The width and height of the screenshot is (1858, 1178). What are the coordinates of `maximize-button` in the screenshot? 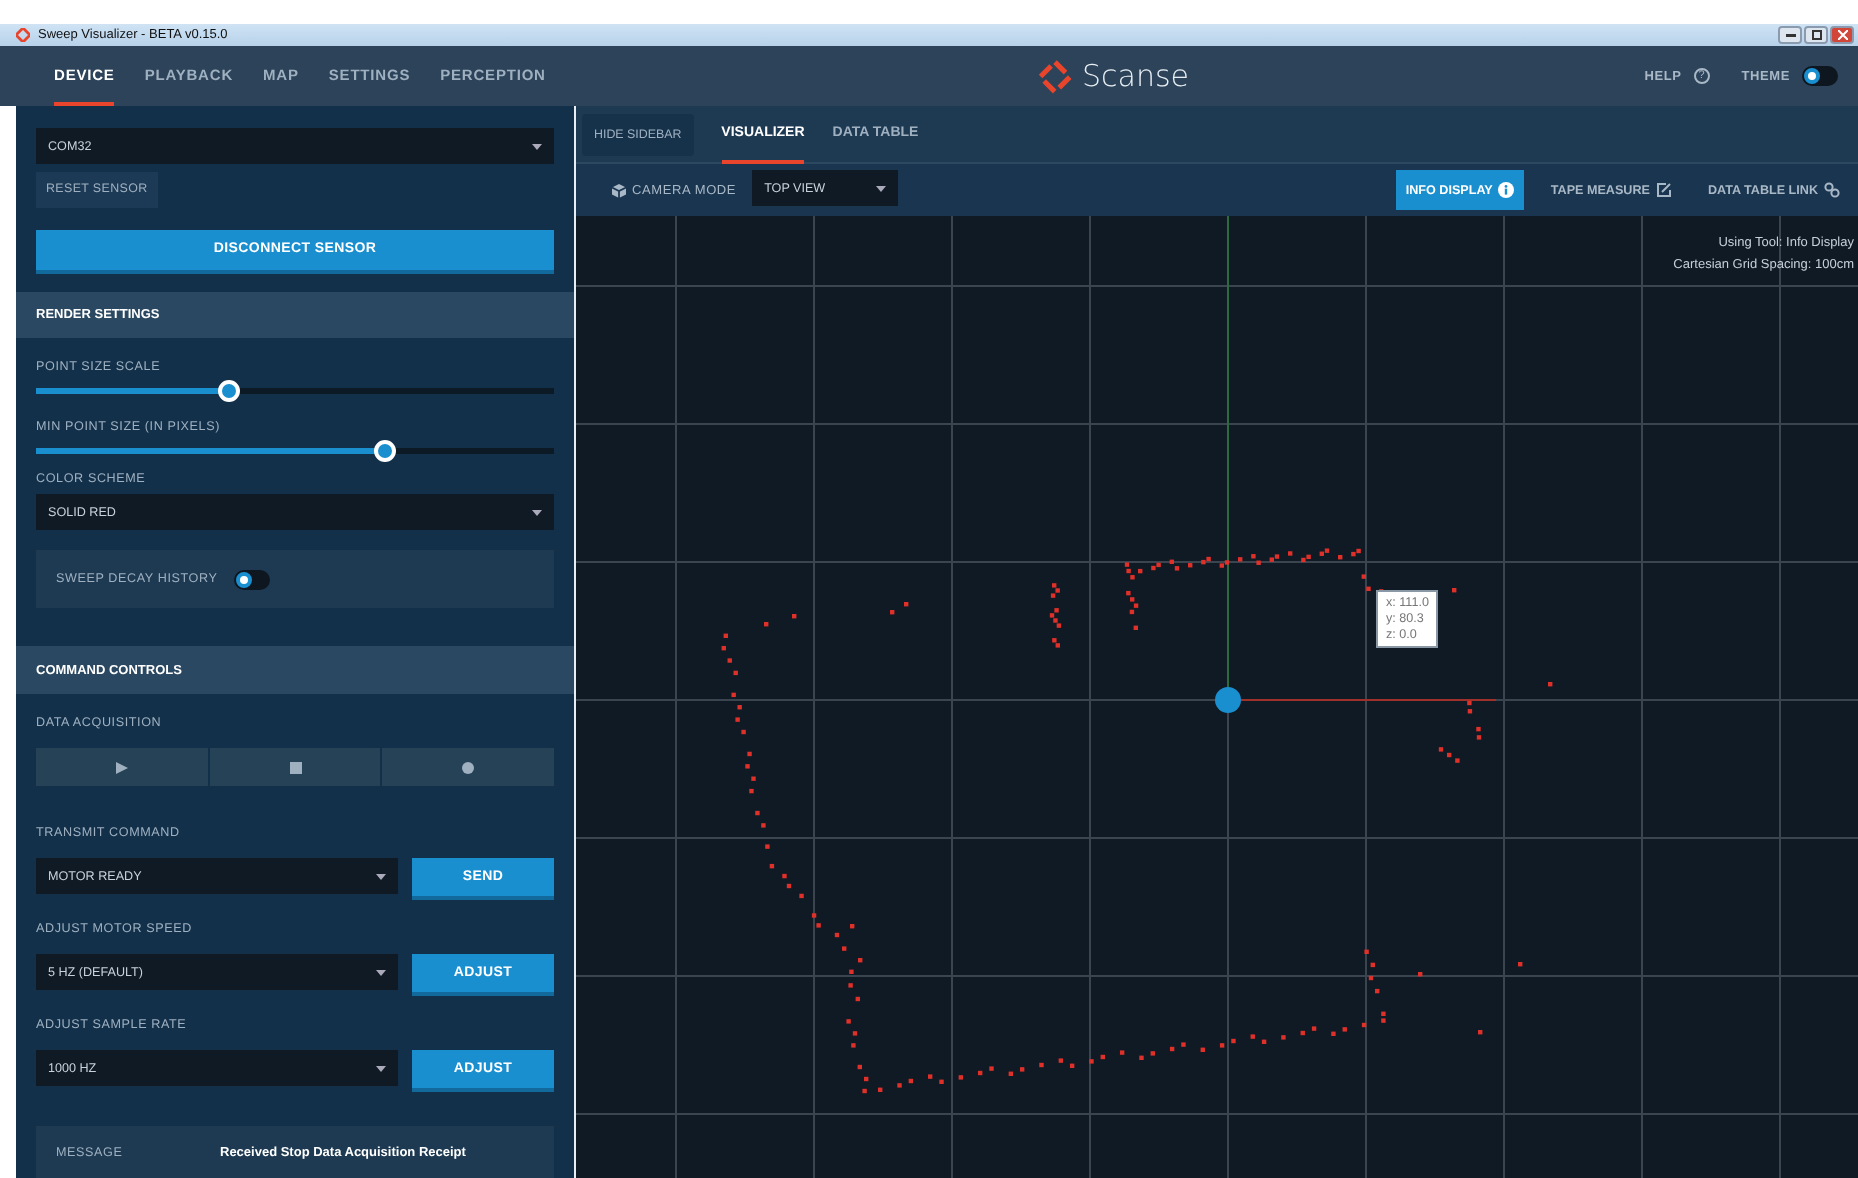 It's located at (1816, 35).